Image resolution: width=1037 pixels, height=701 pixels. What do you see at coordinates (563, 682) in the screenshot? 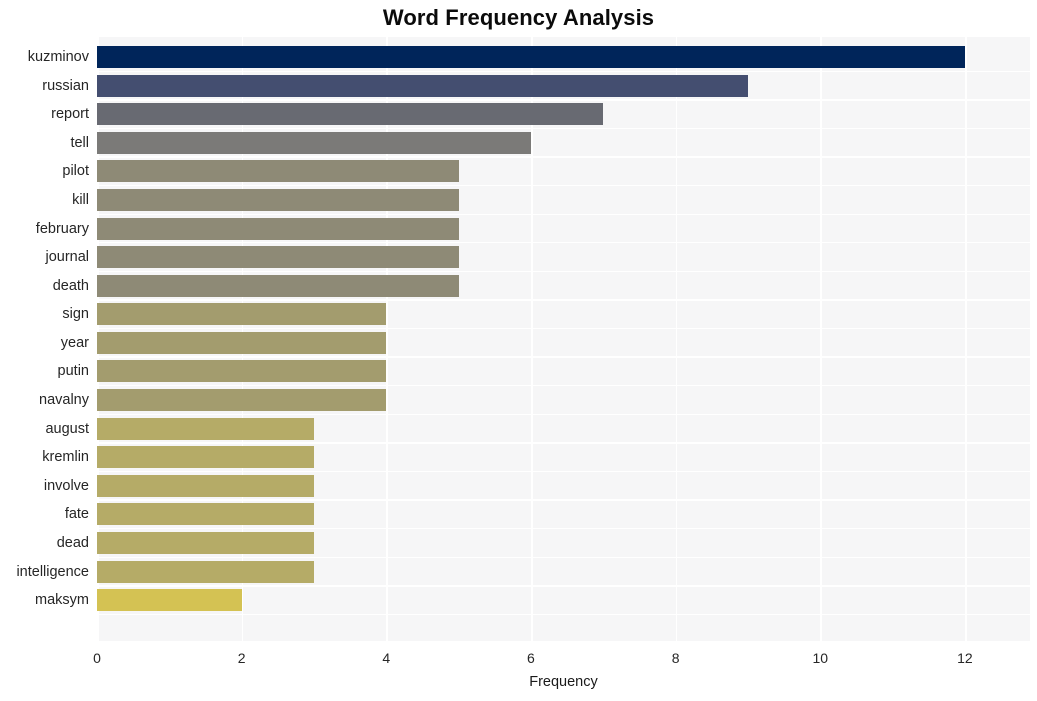
I see `x-axis-label: Frequency` at bounding box center [563, 682].